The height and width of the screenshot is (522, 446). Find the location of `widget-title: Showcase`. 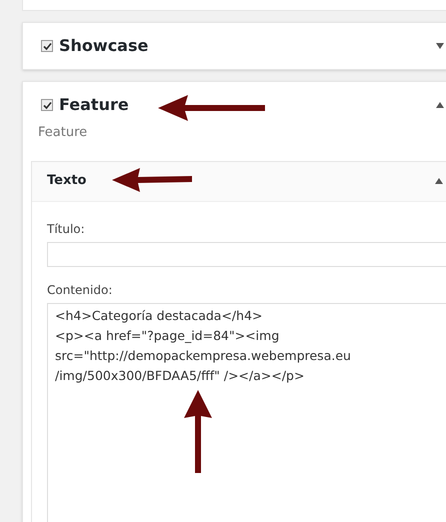

widget-title: Showcase is located at coordinates (103, 46).